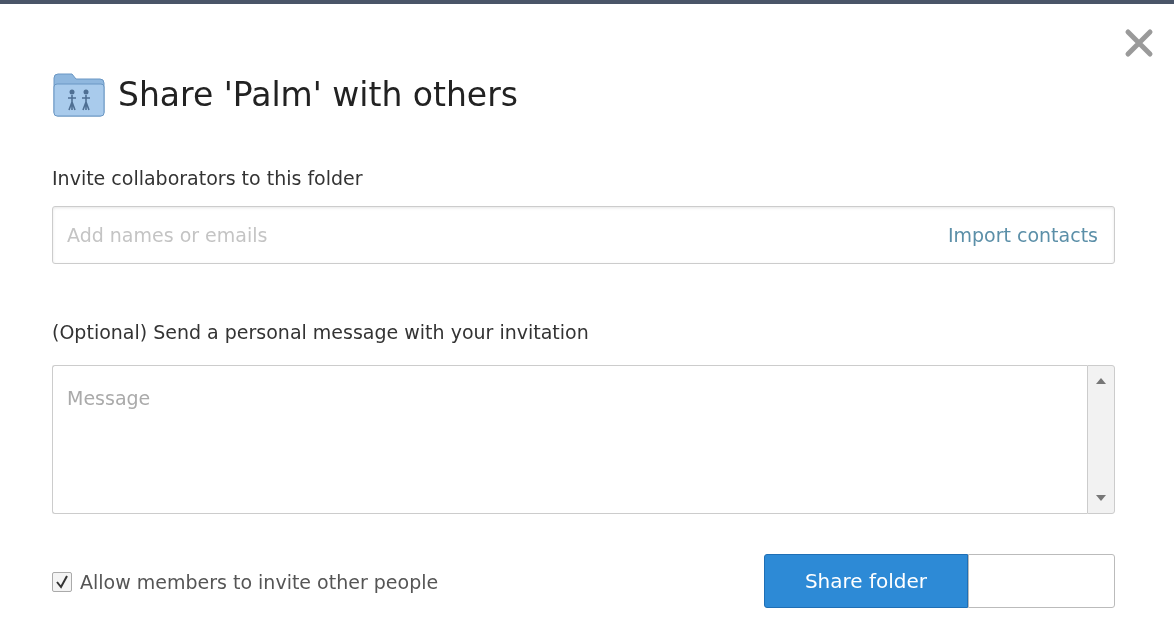 This screenshot has width=1174, height=618. Describe the element at coordinates (79, 94) in the screenshot. I see `shared-folder-icon` at that location.